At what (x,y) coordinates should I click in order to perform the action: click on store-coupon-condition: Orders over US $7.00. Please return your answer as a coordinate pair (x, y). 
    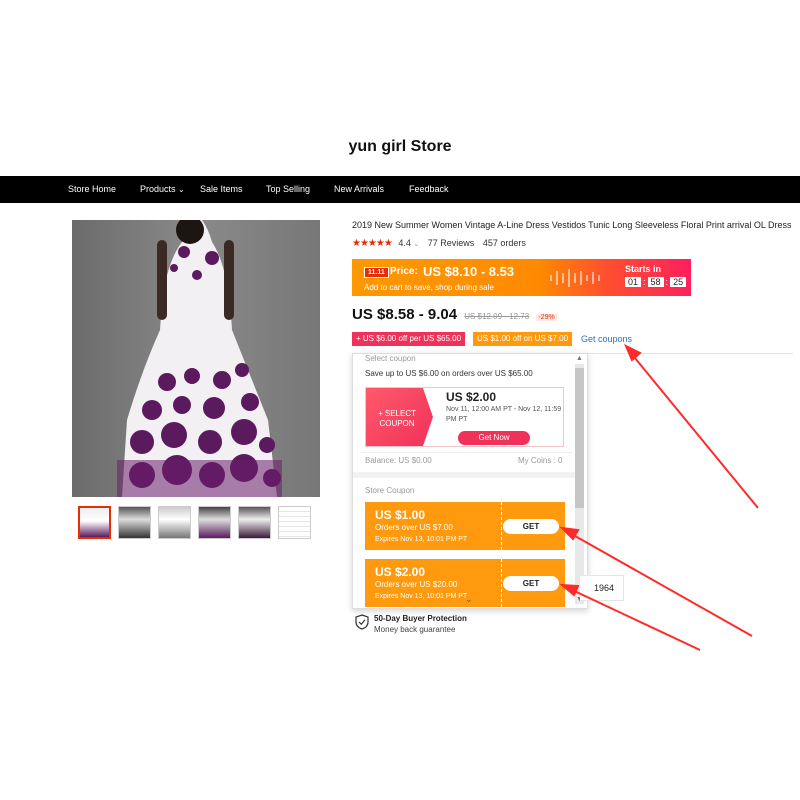
    Looking at the image, I should click on (414, 527).